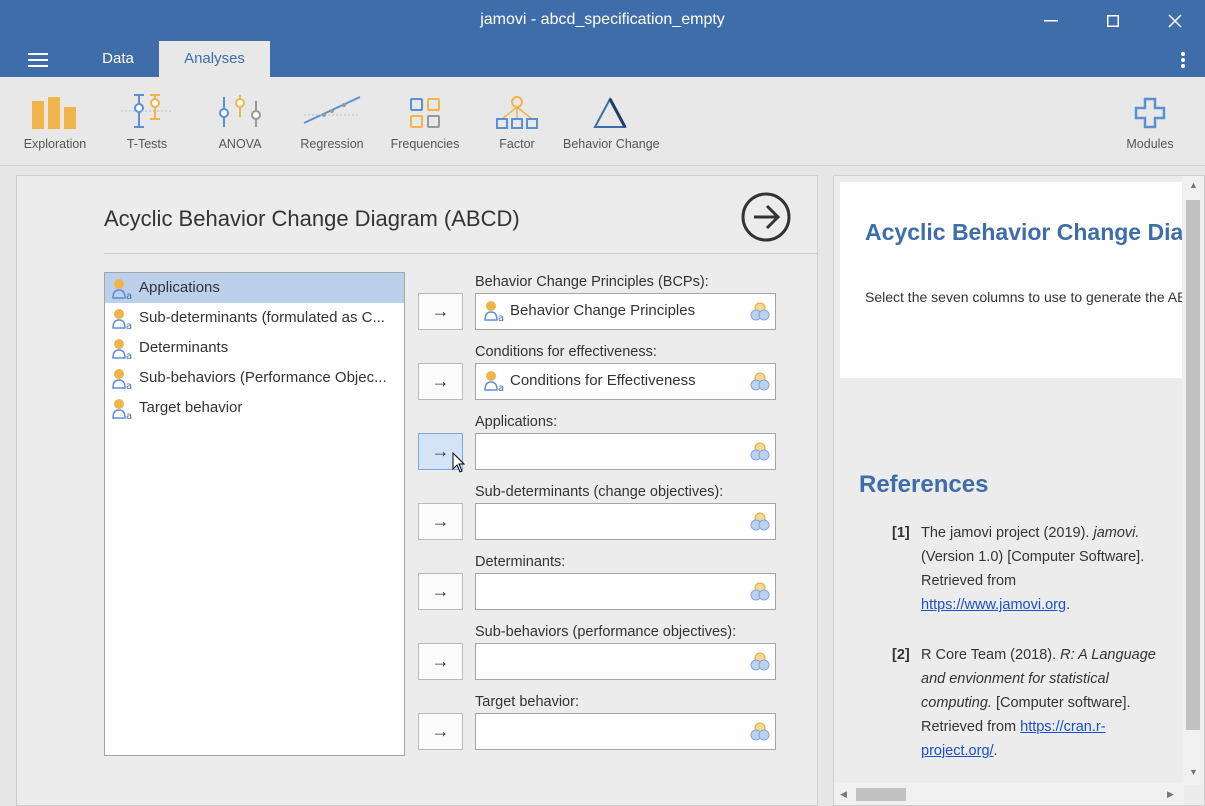 The height and width of the screenshot is (806, 1205). Describe the element at coordinates (993, 605) in the screenshot. I see `jamovi-link: https://www.jamovi.org` at that location.